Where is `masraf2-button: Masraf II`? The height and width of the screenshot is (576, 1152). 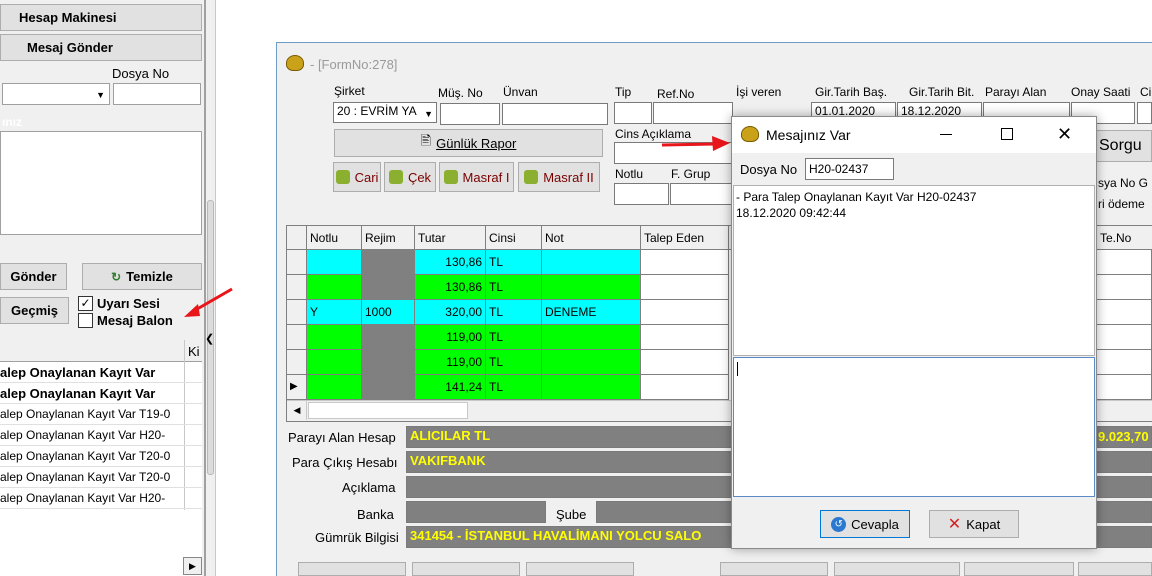
masraf2-button: Masraf II is located at coordinates (559, 177).